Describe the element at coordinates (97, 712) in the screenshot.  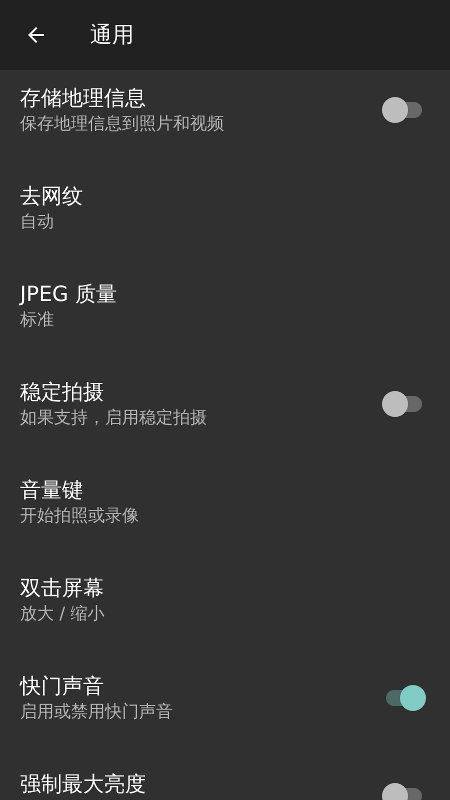
I see `setting-summary: 启用或禁用快门声音` at that location.